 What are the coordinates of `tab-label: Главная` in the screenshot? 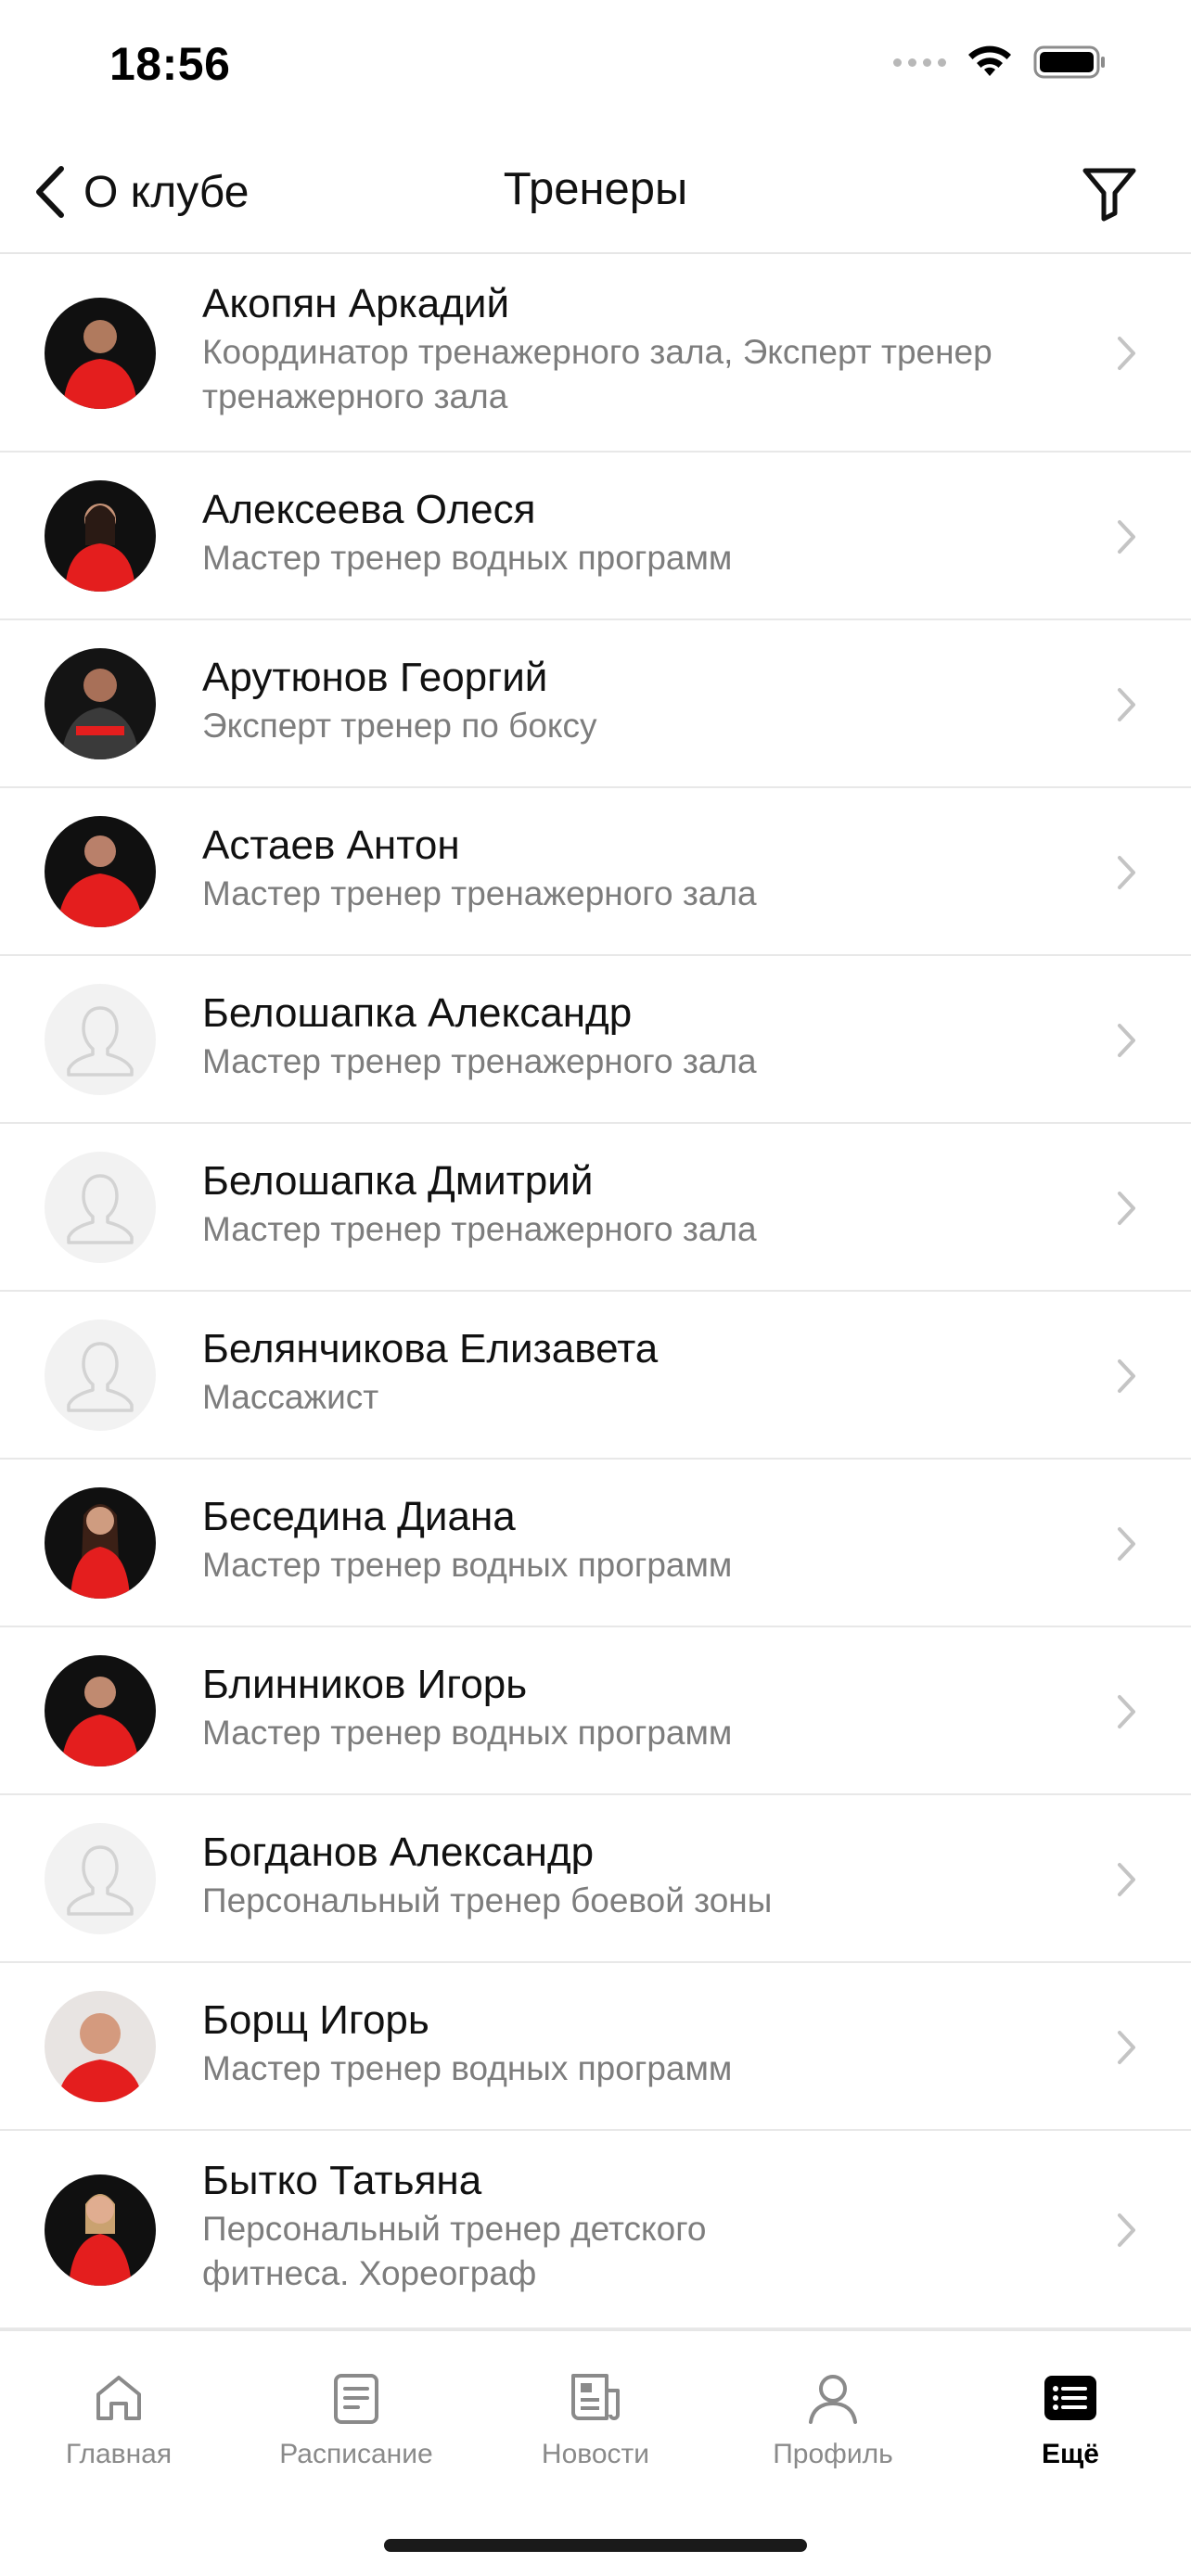 It's located at (119, 2454).